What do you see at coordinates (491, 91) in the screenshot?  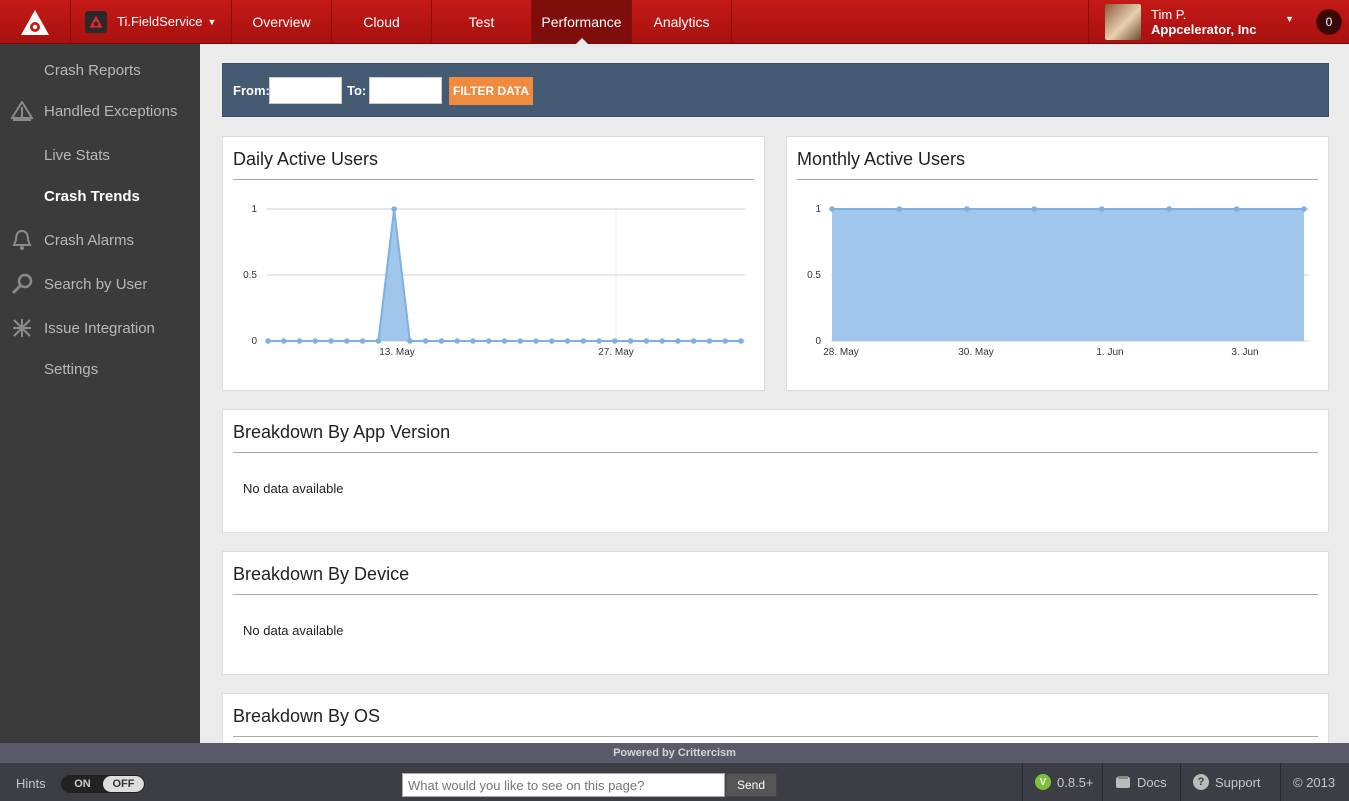 I see `filter-data-button: FILTER DATA` at bounding box center [491, 91].